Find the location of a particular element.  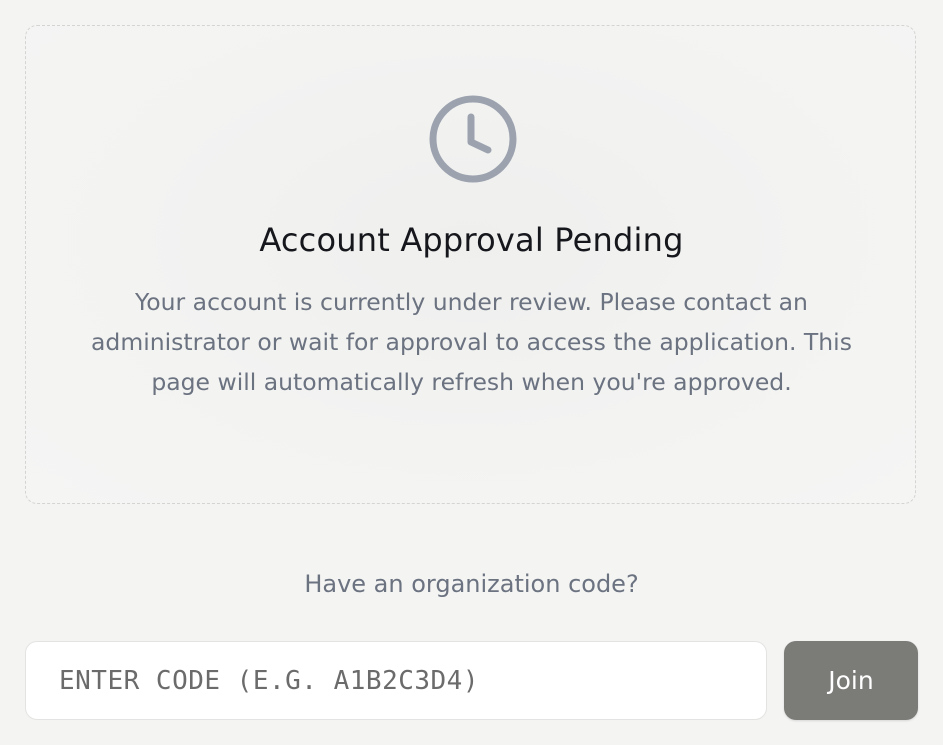

page-title: Account Approval Pending is located at coordinates (471, 240).